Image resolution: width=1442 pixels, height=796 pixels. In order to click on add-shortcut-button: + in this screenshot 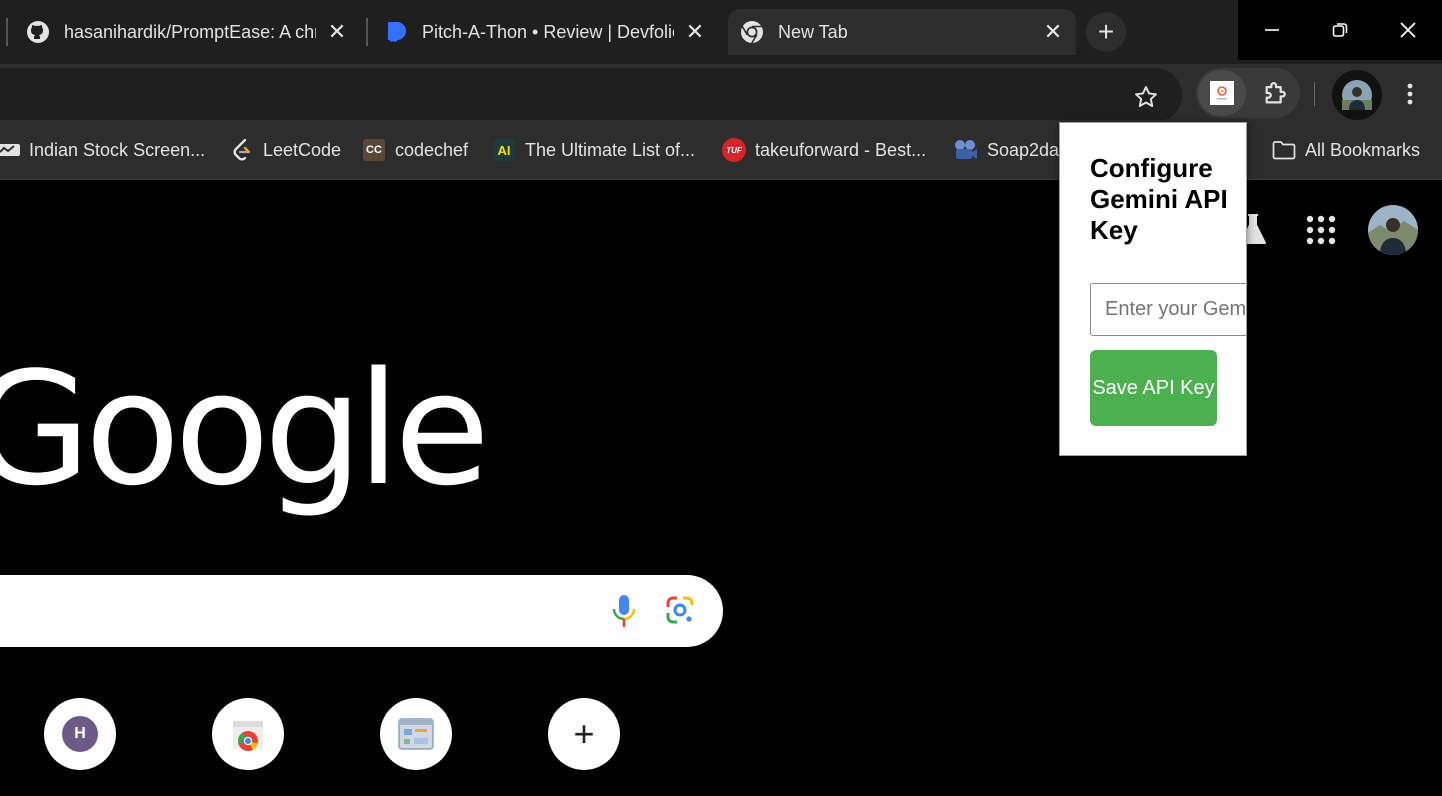, I will do `click(584, 734)`.